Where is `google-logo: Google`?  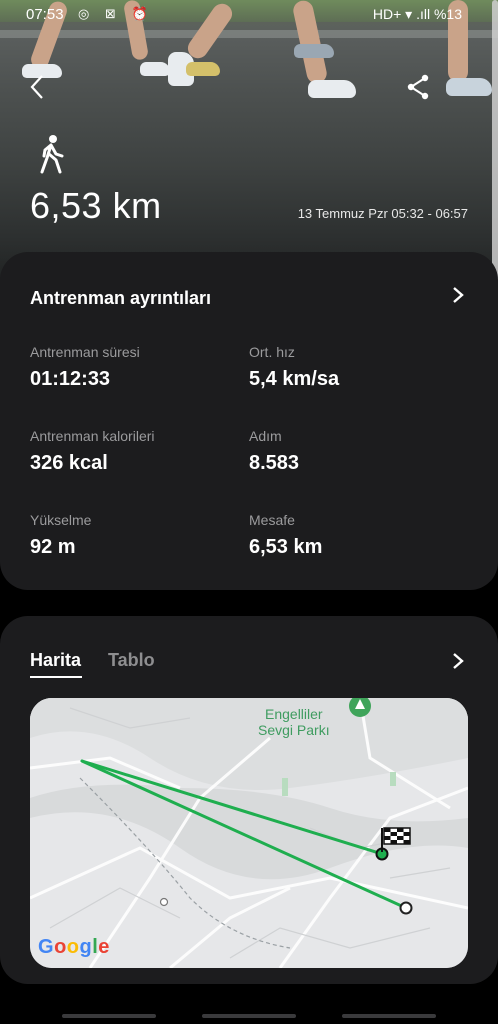
google-logo: Google is located at coordinates (74, 947).